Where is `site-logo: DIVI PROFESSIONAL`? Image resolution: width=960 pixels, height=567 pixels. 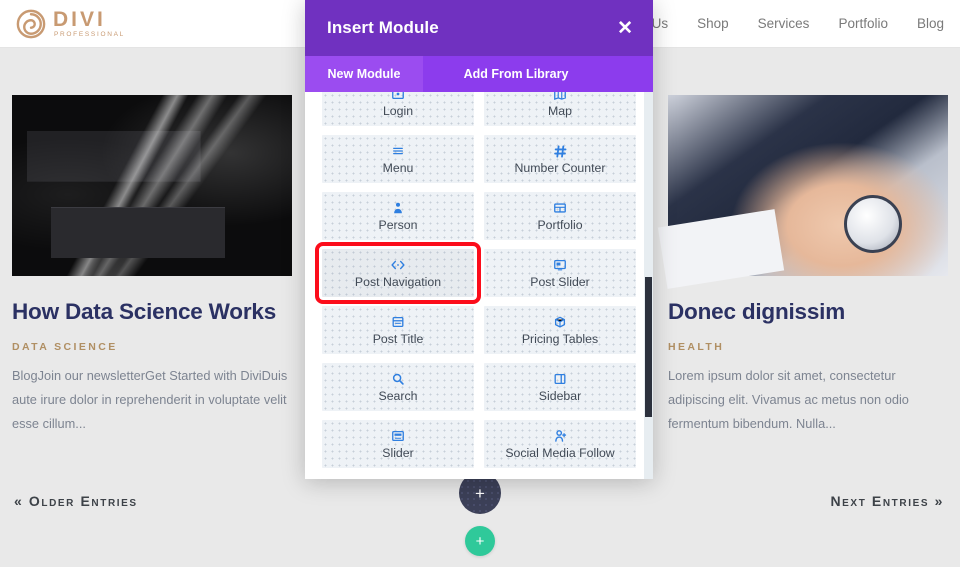 site-logo: DIVI PROFESSIONAL is located at coordinates (70, 24).